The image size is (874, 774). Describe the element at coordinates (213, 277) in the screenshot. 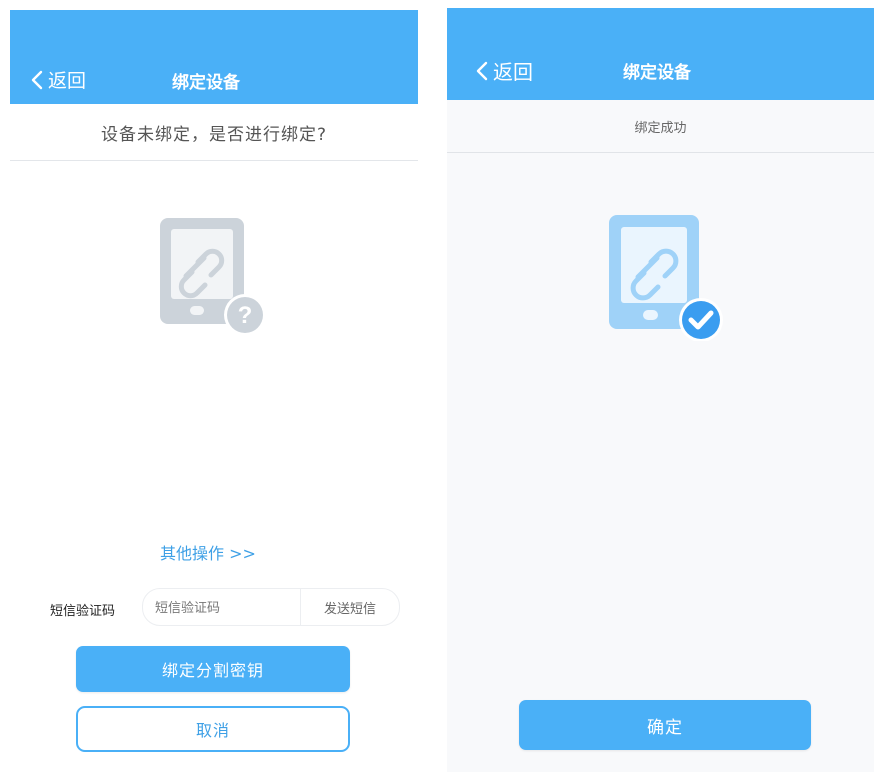

I see `phone-link-question-icon: ?` at that location.